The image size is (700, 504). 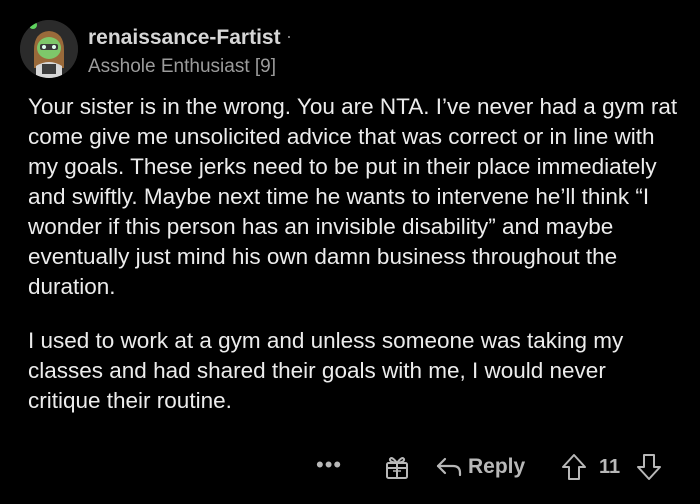 I want to click on username: renaissance-Fartist, so click(x=184, y=38).